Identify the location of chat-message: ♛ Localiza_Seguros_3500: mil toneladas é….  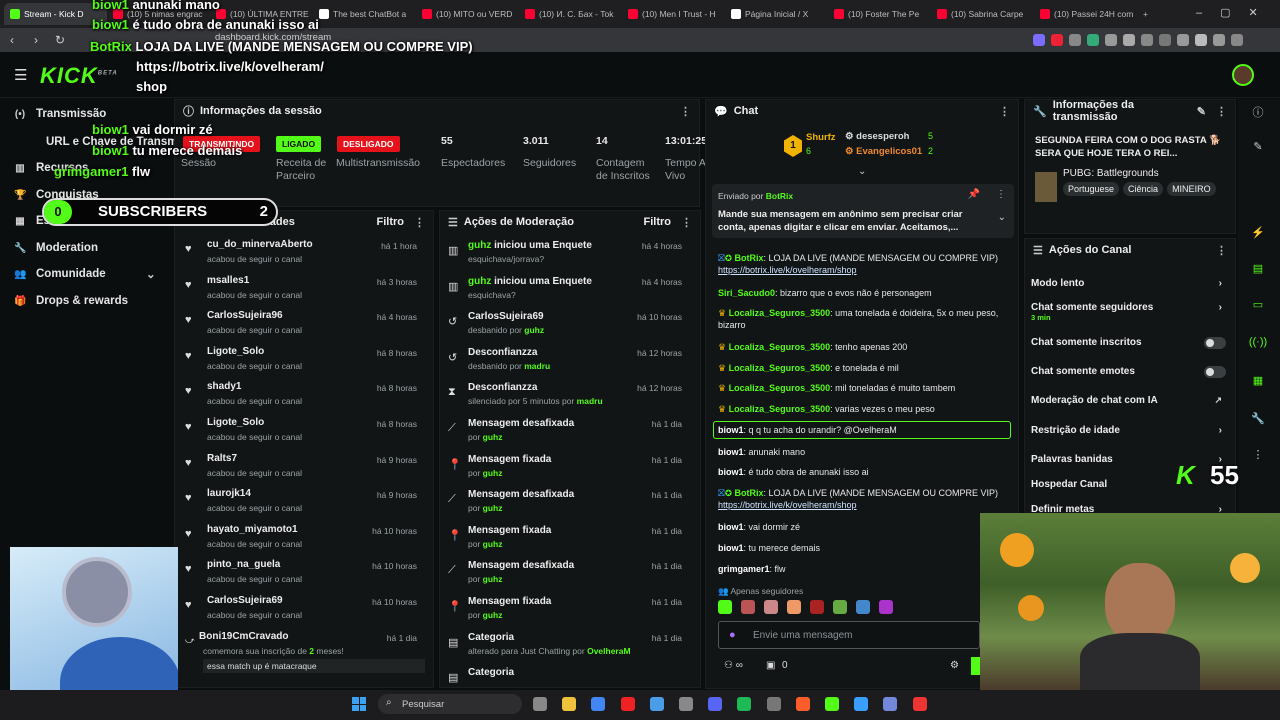
(863, 388).